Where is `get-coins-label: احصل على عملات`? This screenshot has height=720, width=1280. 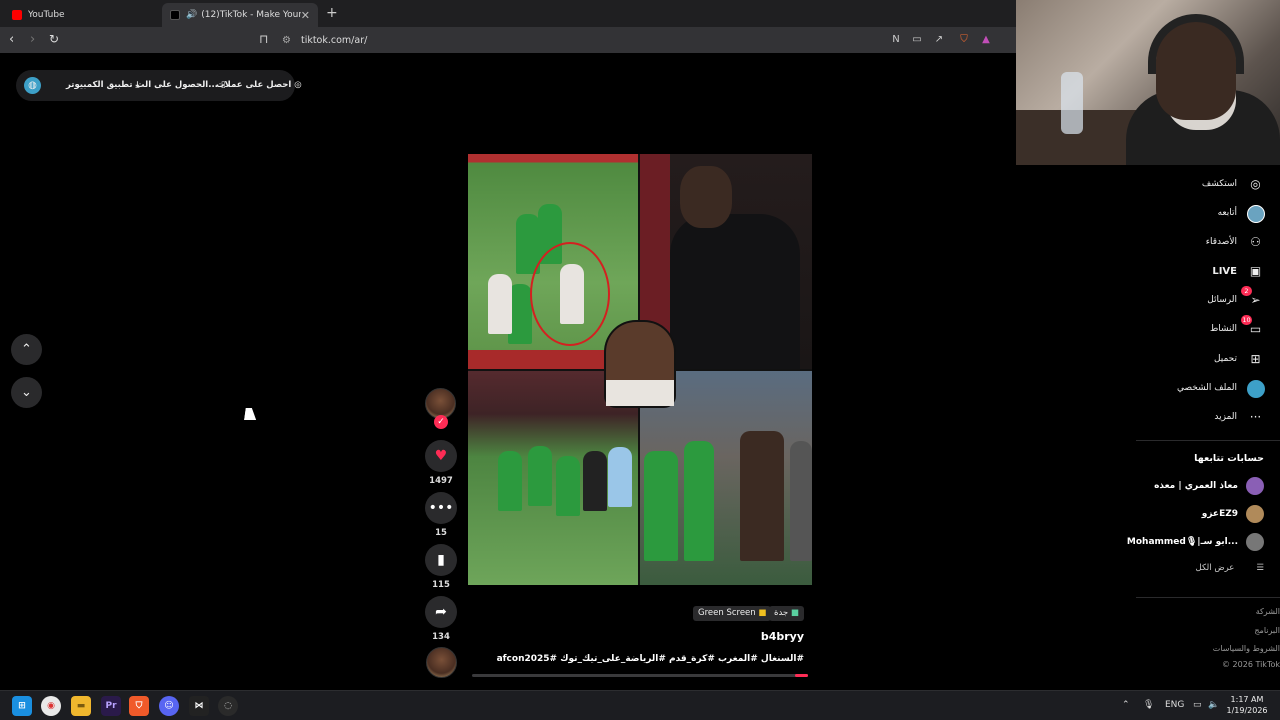
get-coins-label: احصل على عملات is located at coordinates (254, 85).